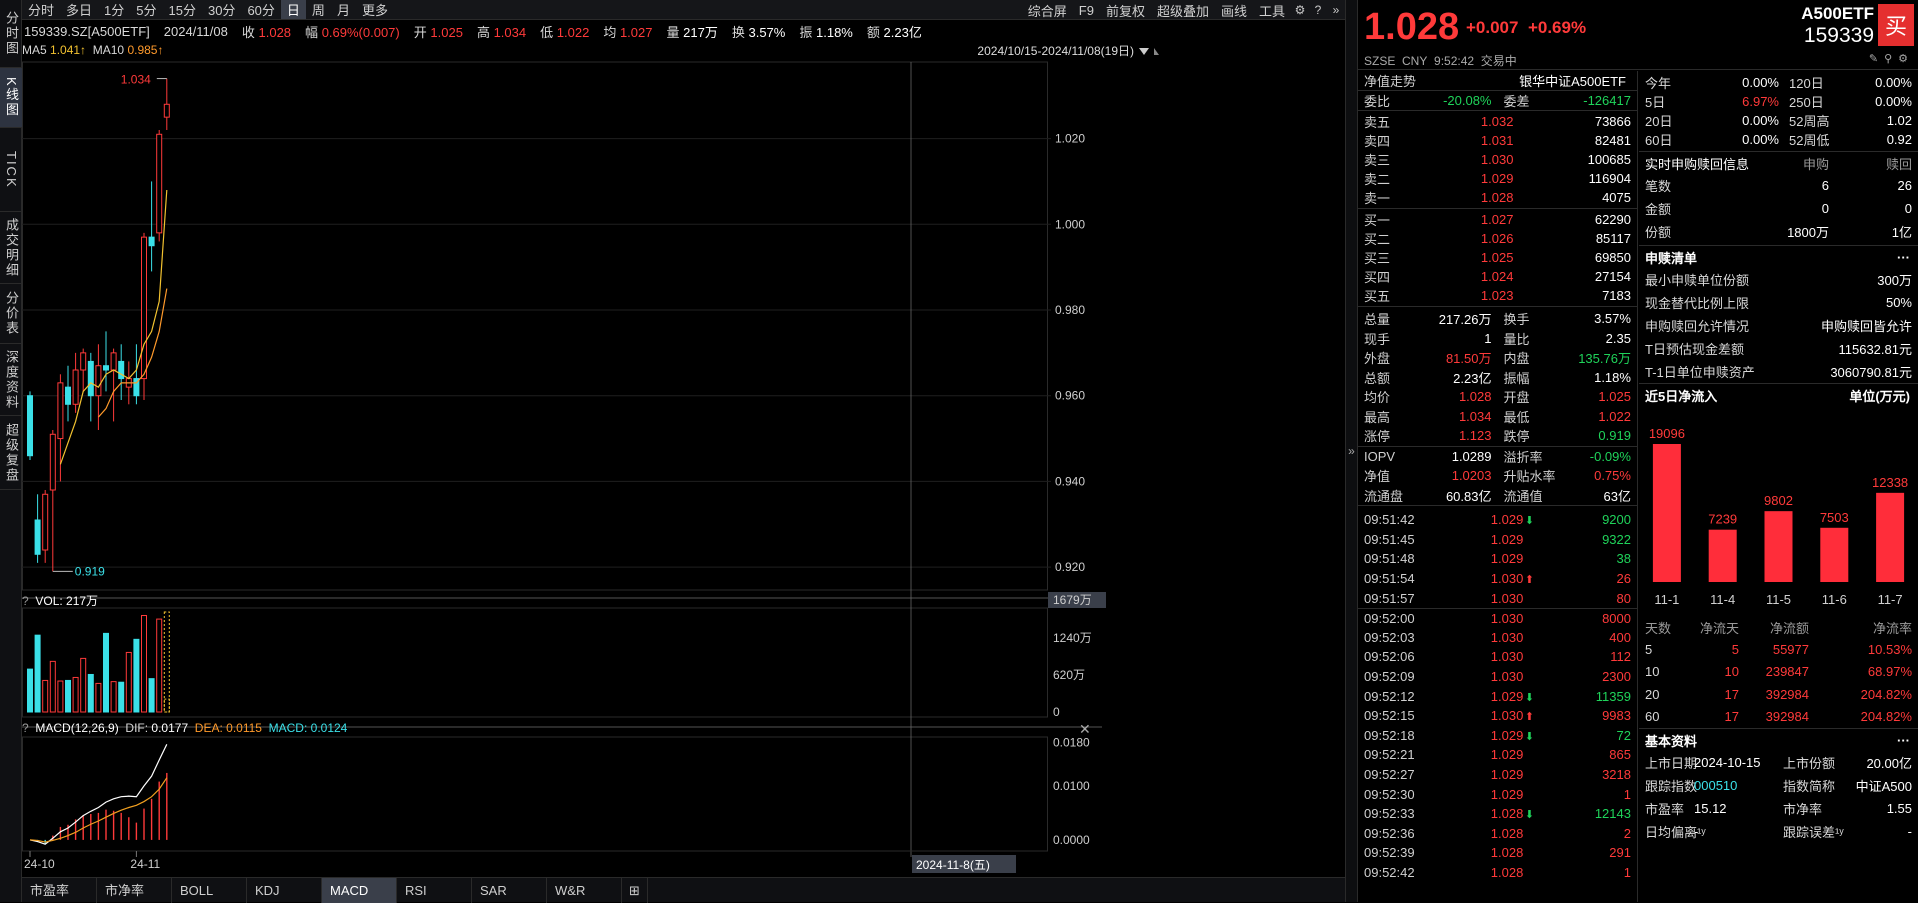 Image resolution: width=1918 pixels, height=903 pixels. Describe the element at coordinates (1837, 13) in the screenshot. I see `security-name: A500ETF` at that location.